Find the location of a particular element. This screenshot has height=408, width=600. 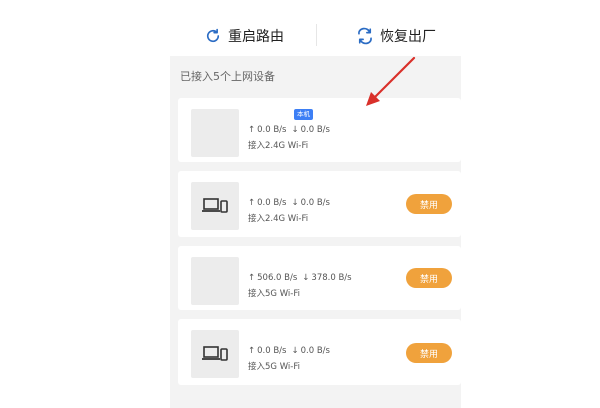

device-card: ↑ 0.0 B/s ↓ 0.0 B/s 接入5G Wi-Fi 禁用 is located at coordinates (319, 352).